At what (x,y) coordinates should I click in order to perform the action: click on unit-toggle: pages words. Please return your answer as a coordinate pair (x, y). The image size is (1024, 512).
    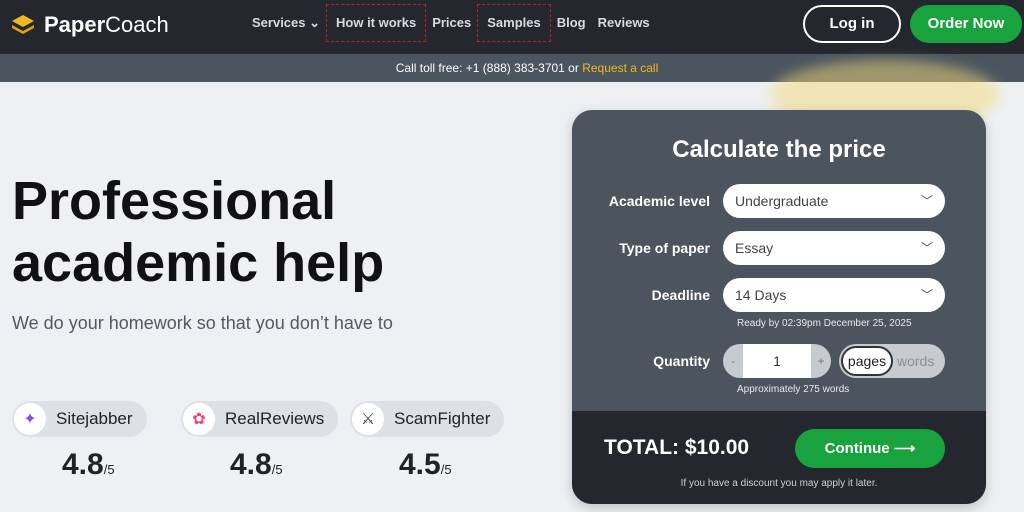
    Looking at the image, I should click on (892, 361).